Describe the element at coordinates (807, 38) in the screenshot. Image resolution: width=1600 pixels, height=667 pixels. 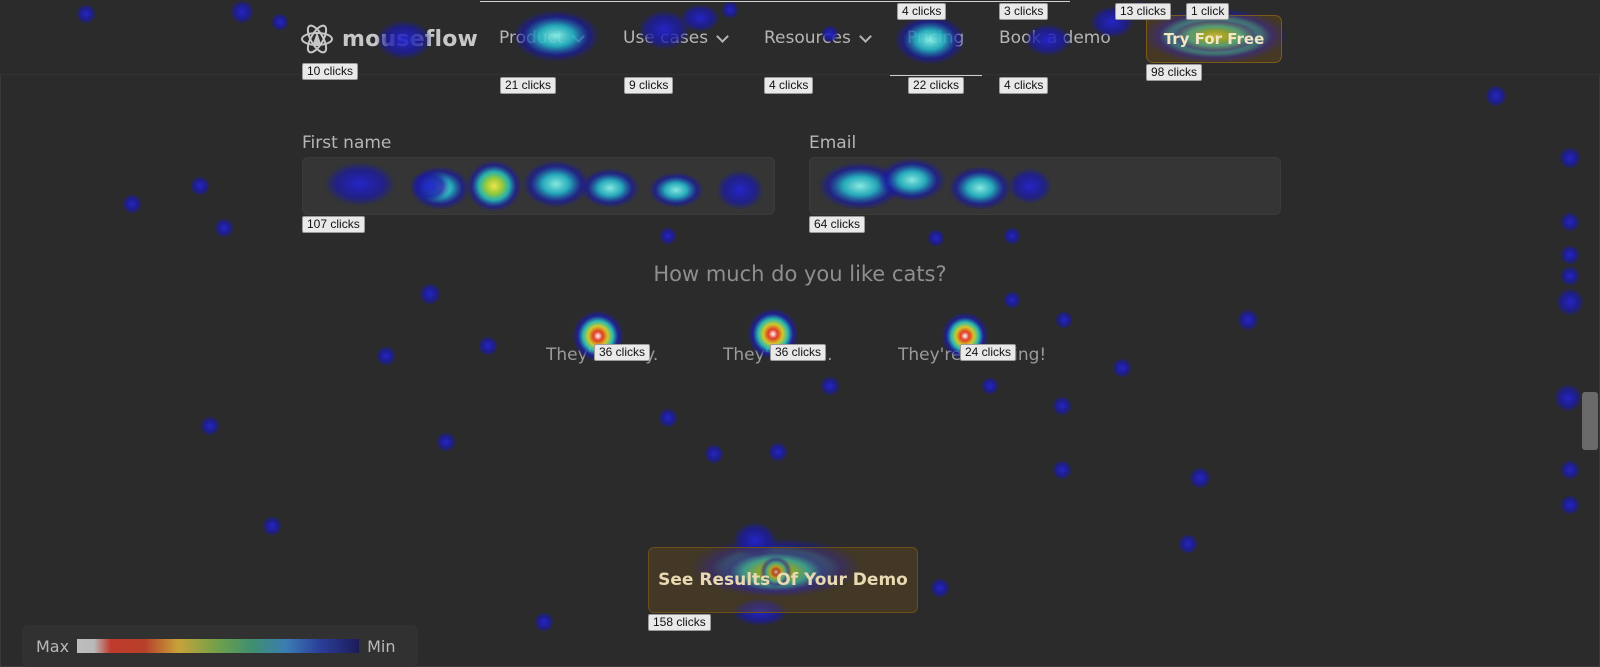
I see `nav-item-label: Resources` at that location.